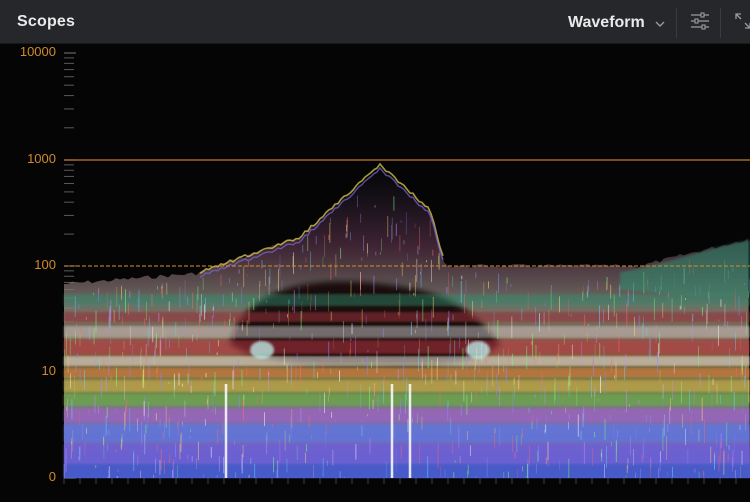 This screenshot has height=502, width=750. What do you see at coordinates (606, 22) in the screenshot?
I see `scope-mode-label: Waveform` at bounding box center [606, 22].